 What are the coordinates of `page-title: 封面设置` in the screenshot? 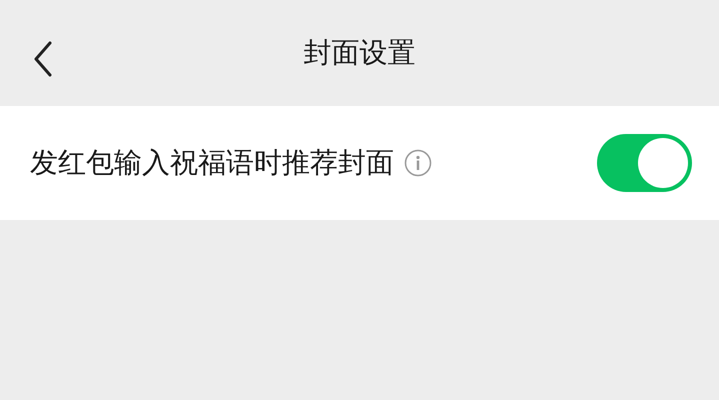 It's located at (360, 53).